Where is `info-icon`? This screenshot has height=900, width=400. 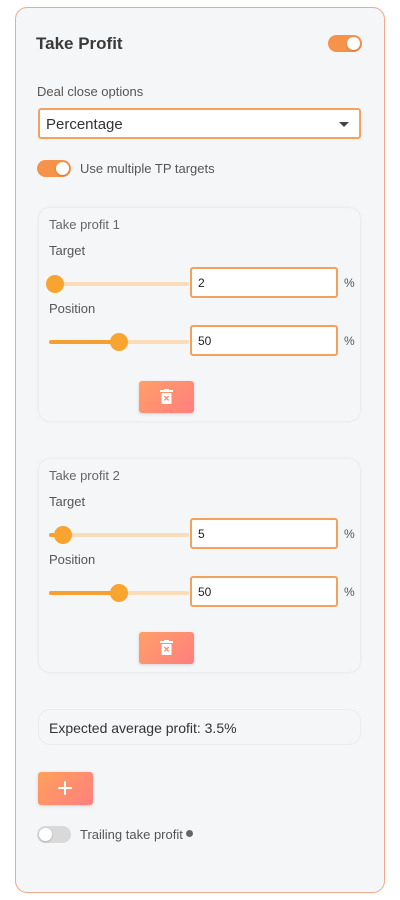 info-icon is located at coordinates (189, 833).